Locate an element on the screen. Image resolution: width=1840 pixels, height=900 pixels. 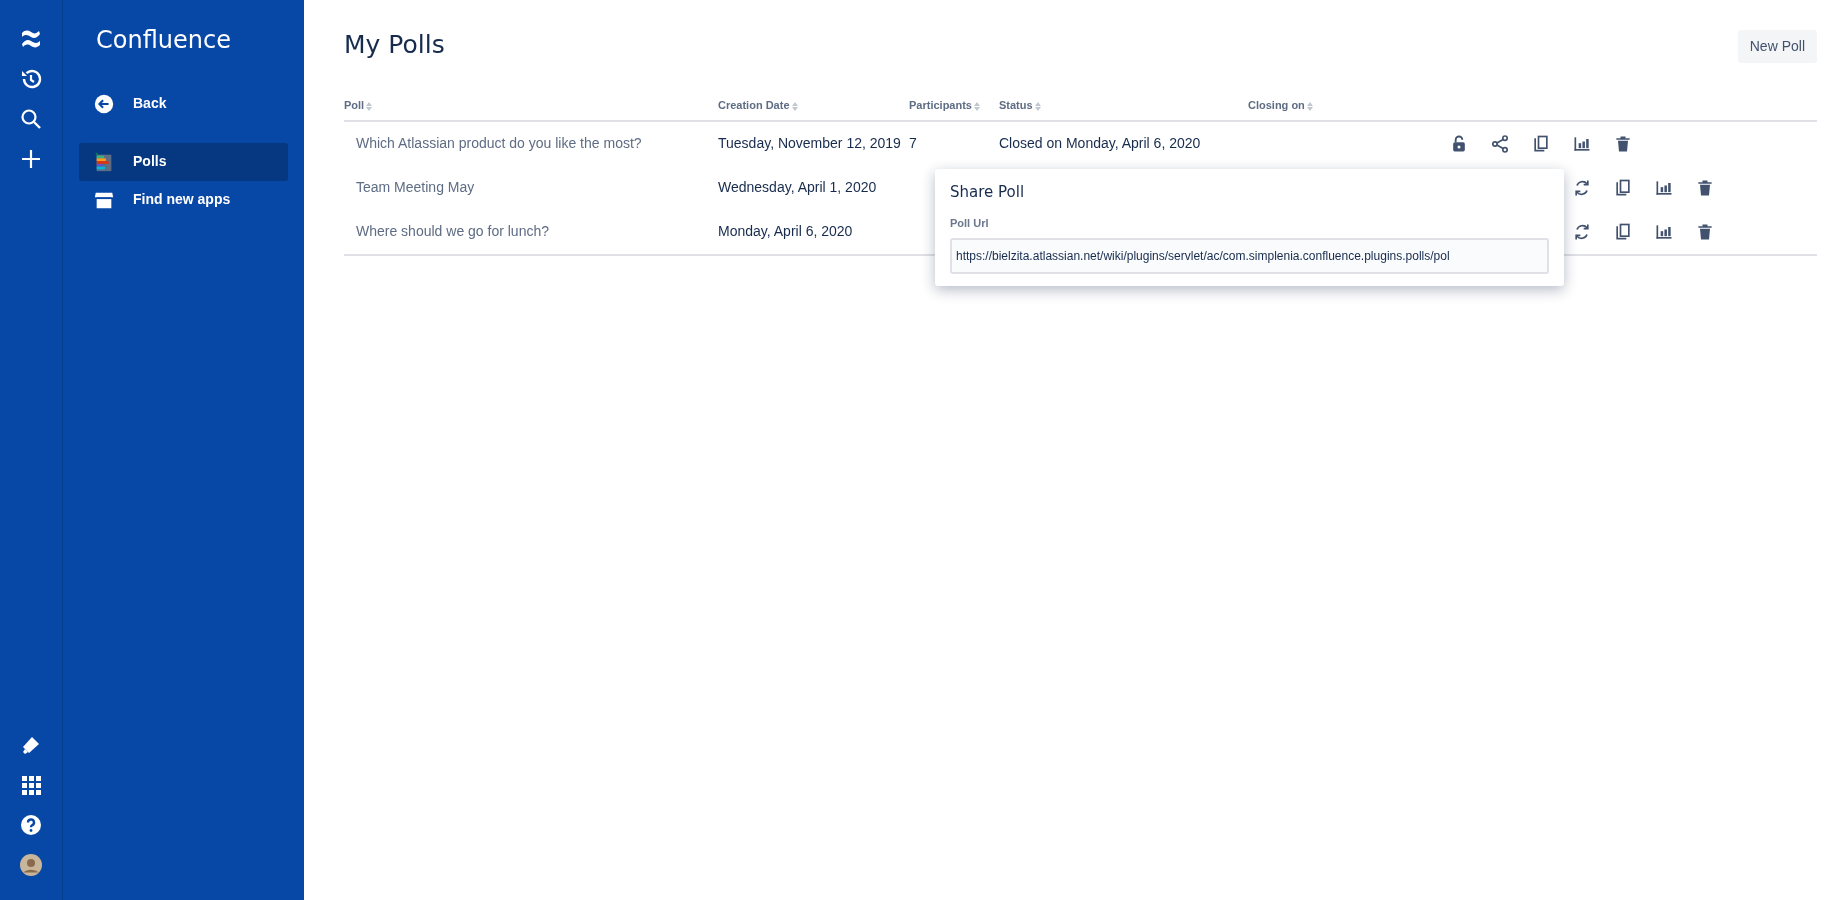
column-header: Poll is located at coordinates (354, 105).